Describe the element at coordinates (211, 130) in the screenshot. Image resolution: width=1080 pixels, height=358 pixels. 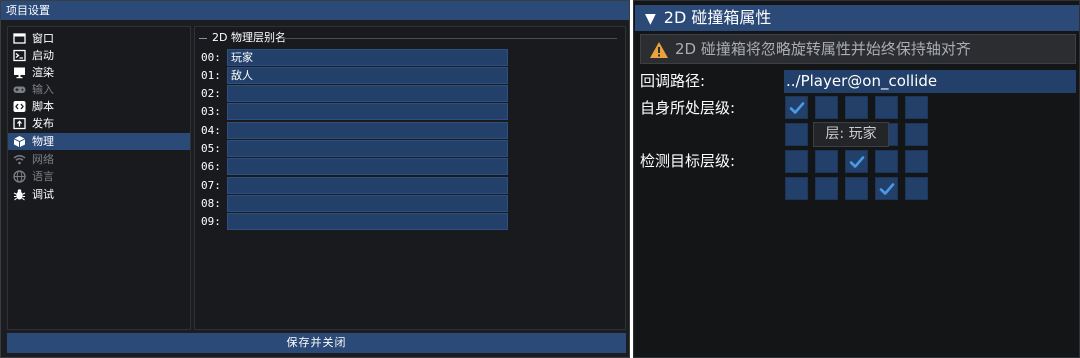
I see `layer-index: 04:` at that location.